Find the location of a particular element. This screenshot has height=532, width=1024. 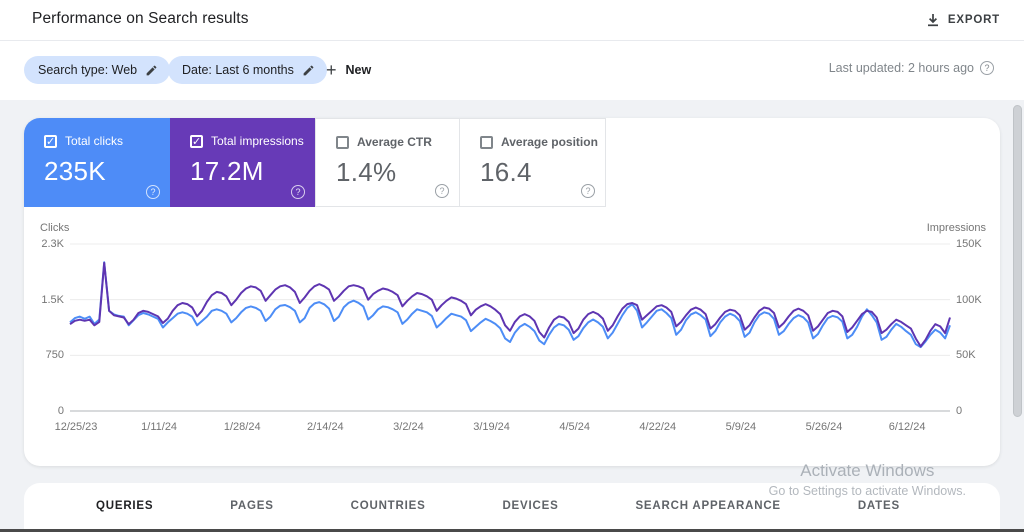

tab-dates: DATES is located at coordinates (879, 506).